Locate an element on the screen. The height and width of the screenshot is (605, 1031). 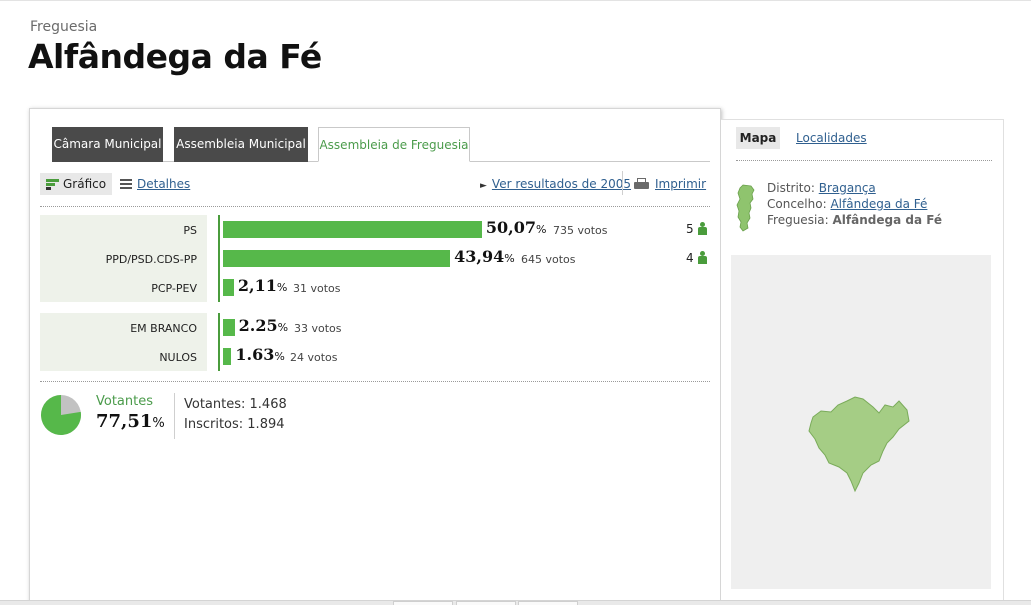
concelho-row: Concelho: Alfândega da Fé is located at coordinates (847, 204).